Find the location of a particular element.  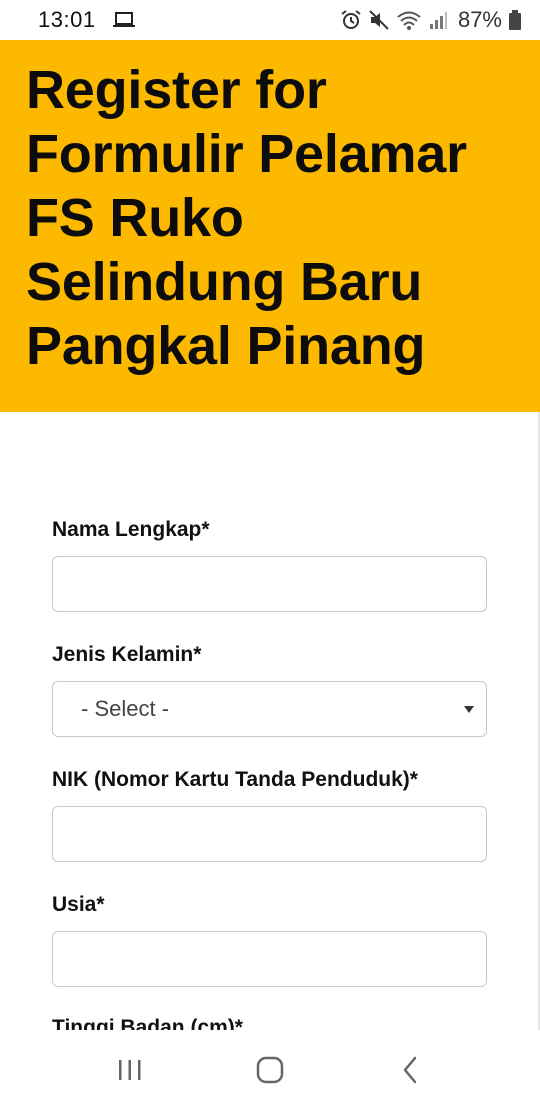

field-nama-lengkap: Nama Lengkap* is located at coordinates (270, 565).